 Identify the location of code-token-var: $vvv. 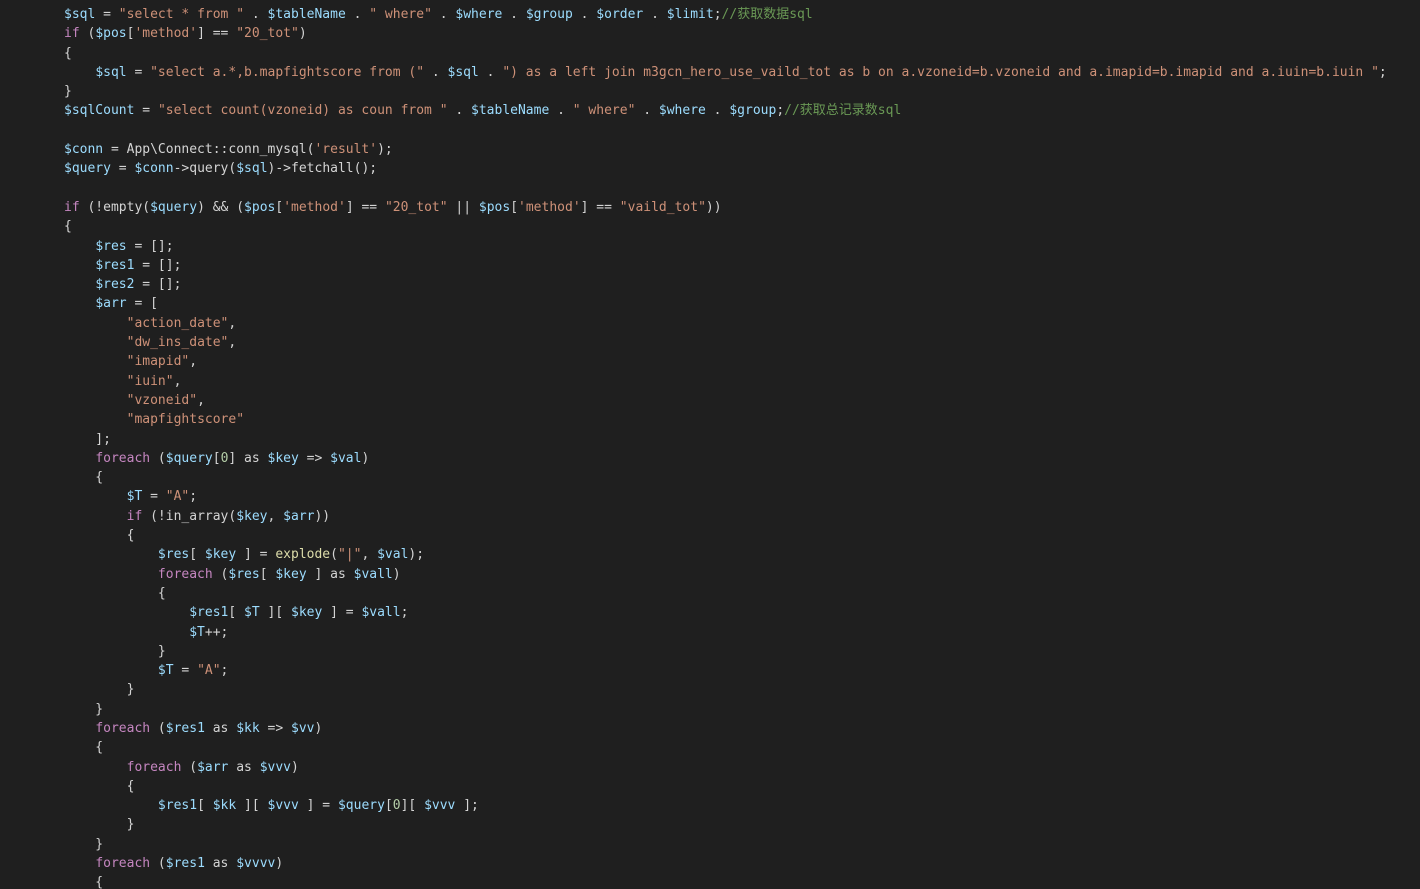
(440, 806).